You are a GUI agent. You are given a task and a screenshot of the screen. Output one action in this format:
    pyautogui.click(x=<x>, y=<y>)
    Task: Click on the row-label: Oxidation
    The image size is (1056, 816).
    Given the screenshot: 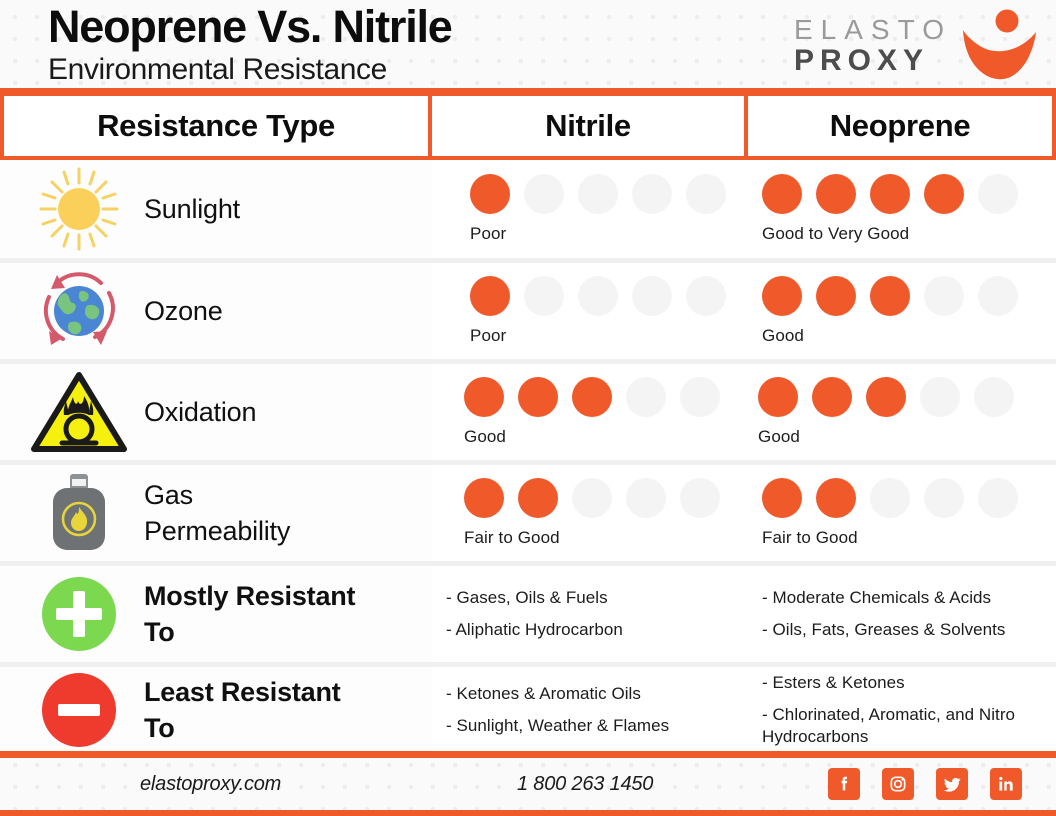 What is the action you would take?
    pyautogui.click(x=200, y=412)
    